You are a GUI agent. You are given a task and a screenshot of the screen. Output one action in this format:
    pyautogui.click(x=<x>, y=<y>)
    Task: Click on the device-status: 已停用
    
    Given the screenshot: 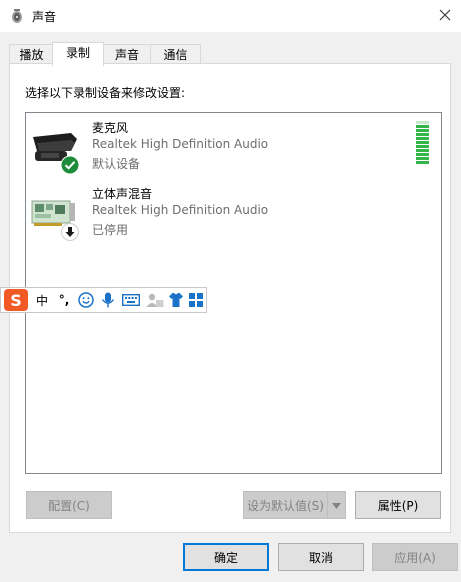 What is the action you would take?
    pyautogui.click(x=110, y=230)
    